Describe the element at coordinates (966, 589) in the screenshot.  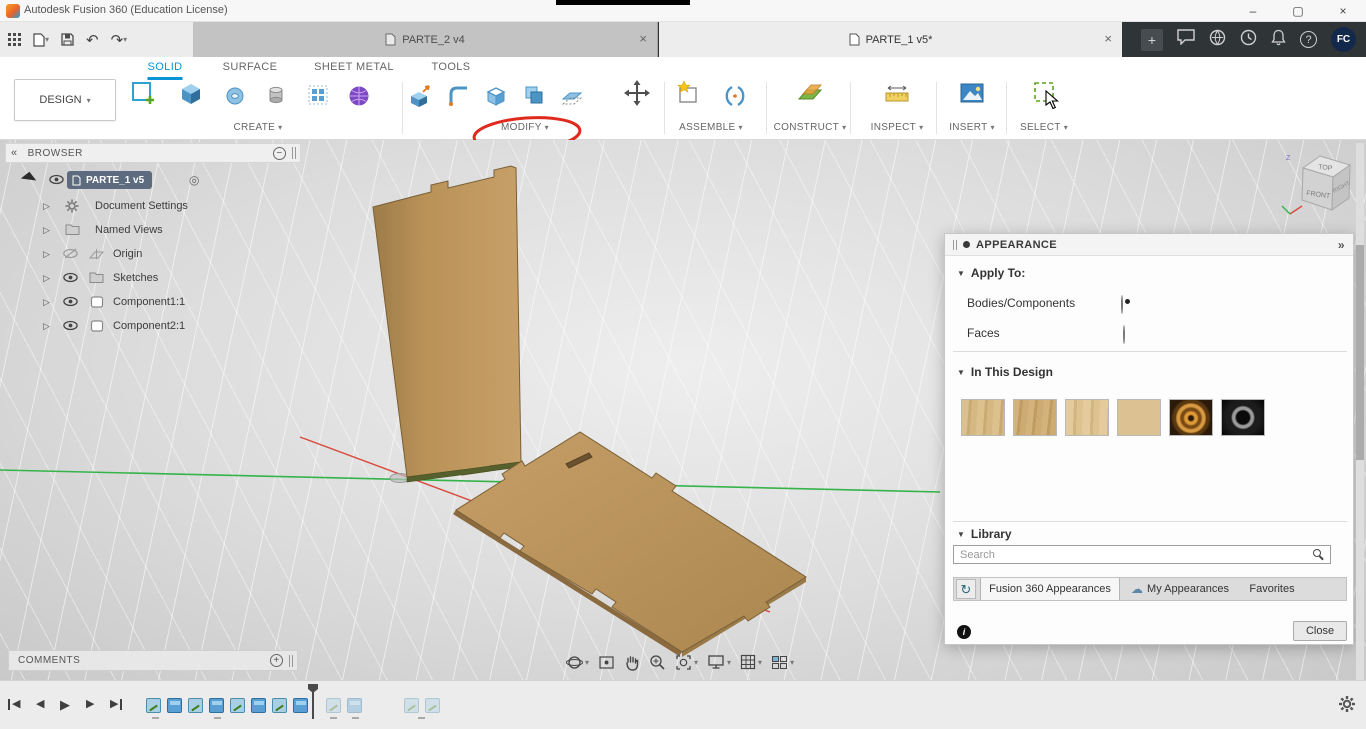
I see `refresh-library-icon: ↻` at that location.